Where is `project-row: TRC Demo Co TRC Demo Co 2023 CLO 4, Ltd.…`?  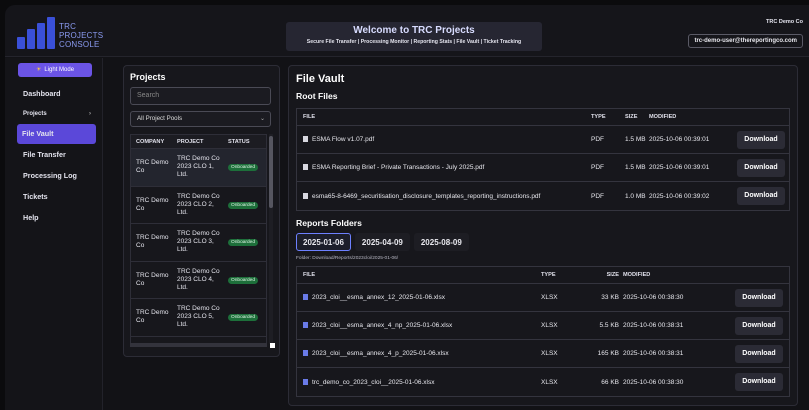
project-row: TRC Demo Co TRC Demo Co 2023 CLO 4, Ltd.… is located at coordinates (198, 280).